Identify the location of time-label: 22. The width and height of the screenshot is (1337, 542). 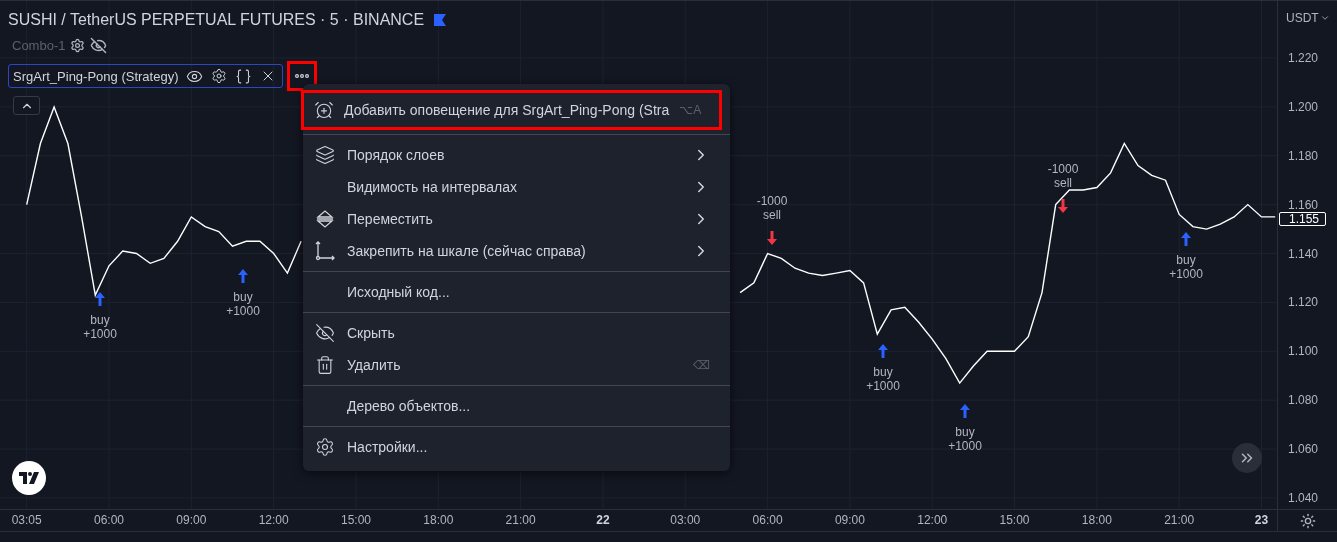
(603, 520).